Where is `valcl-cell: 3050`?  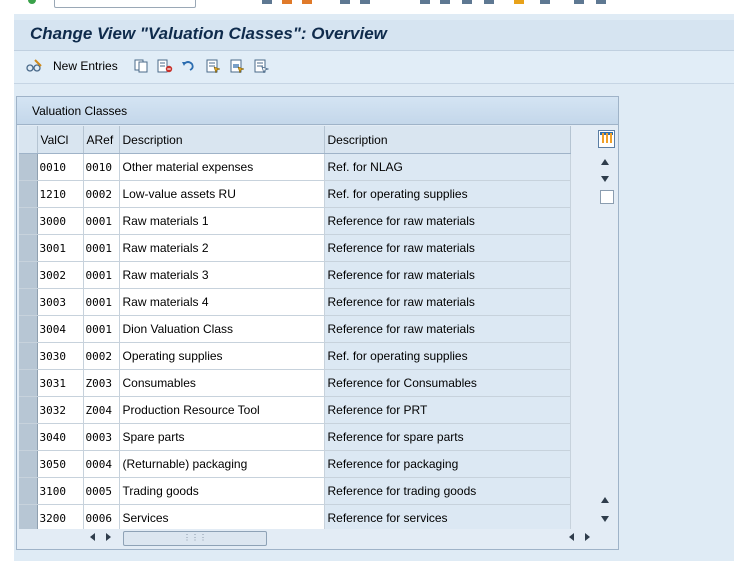 valcl-cell: 3050 is located at coordinates (60, 464).